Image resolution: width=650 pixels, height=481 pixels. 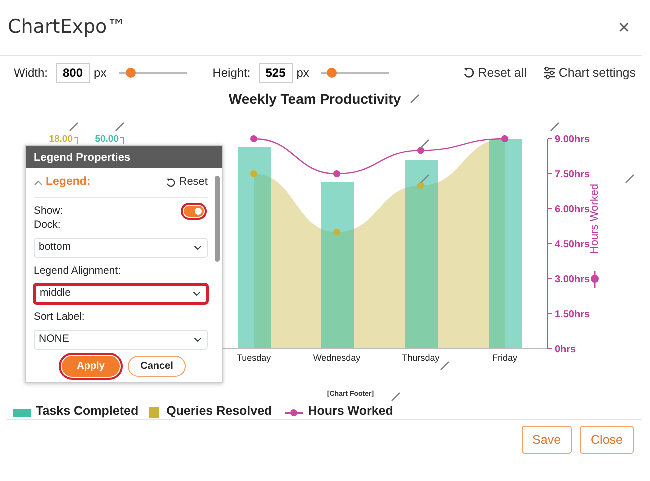 I want to click on axis-value: 18.00, so click(x=61, y=139).